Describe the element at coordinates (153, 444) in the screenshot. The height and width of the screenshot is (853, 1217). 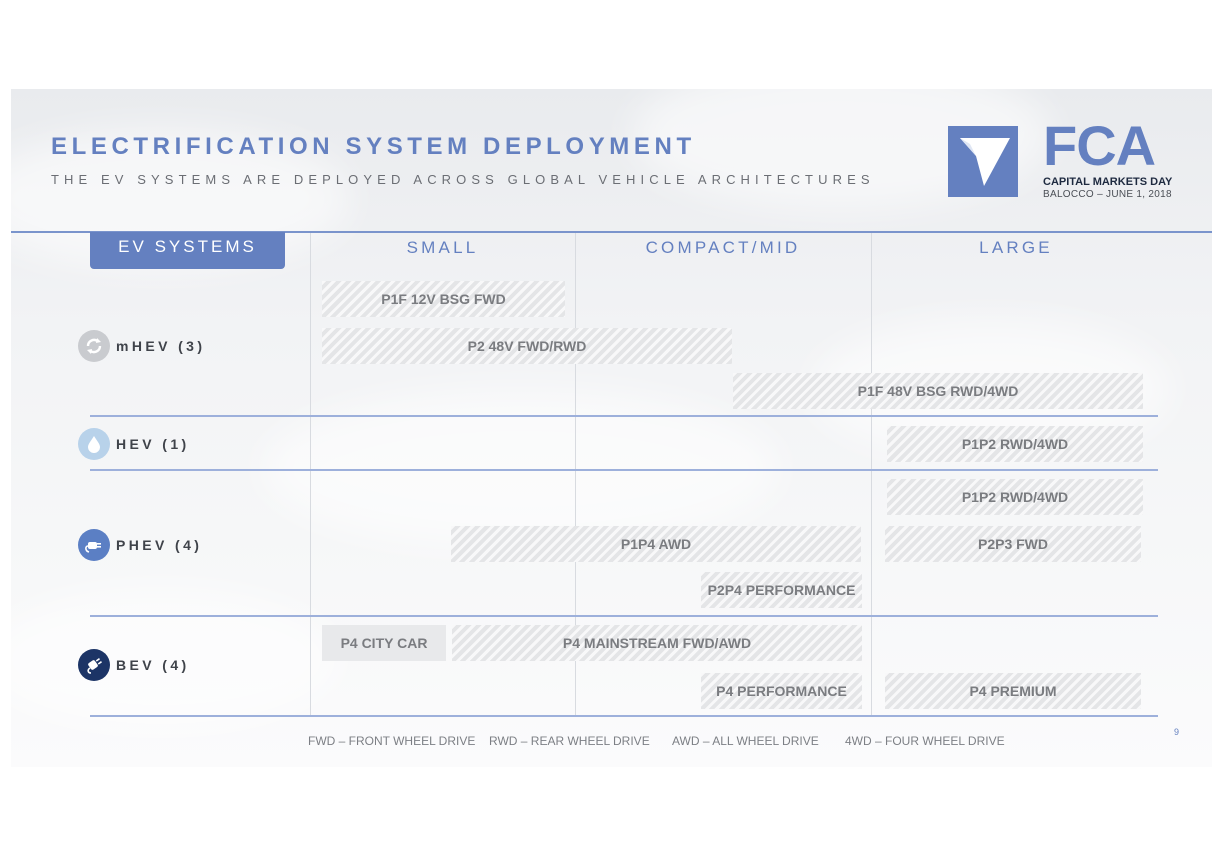
I see `row-label-text: HEV (1)` at that location.